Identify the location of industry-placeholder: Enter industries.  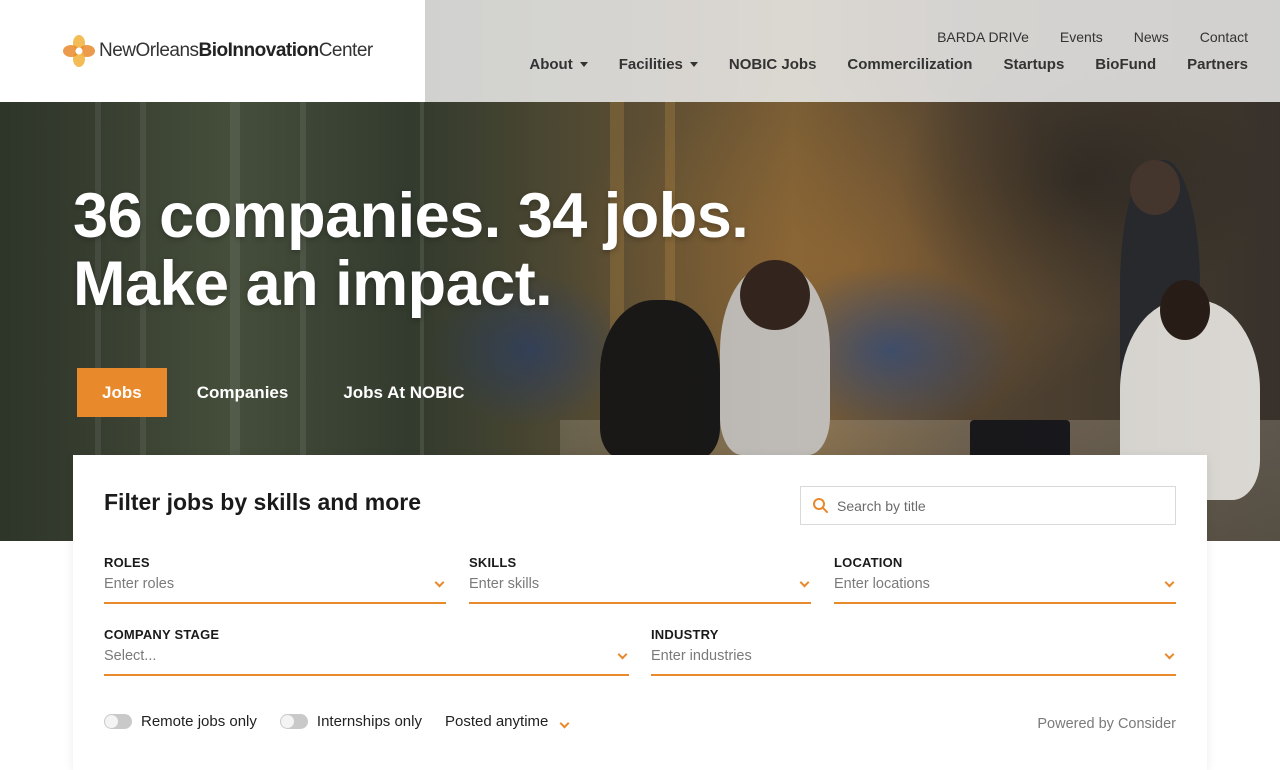
(701, 656).